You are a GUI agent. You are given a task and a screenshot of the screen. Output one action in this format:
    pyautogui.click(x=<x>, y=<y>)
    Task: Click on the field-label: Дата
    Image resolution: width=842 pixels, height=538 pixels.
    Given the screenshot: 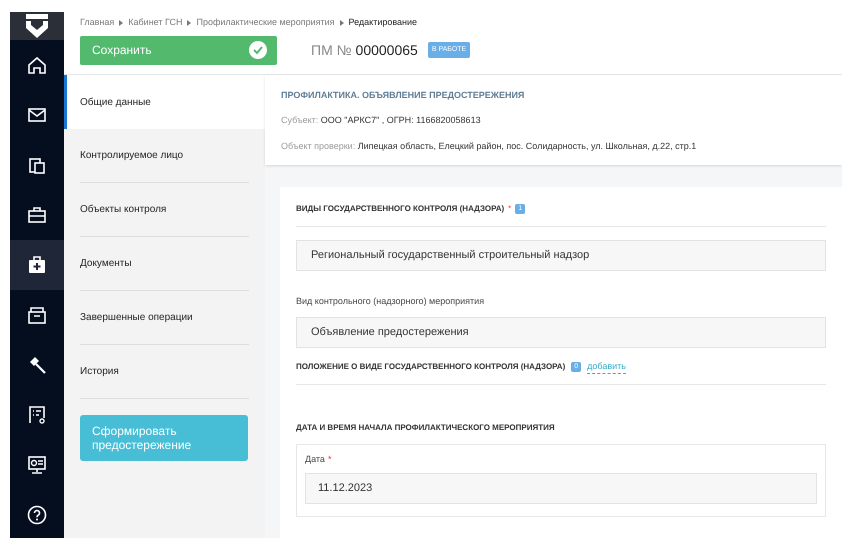 What is the action you would take?
    pyautogui.click(x=315, y=459)
    